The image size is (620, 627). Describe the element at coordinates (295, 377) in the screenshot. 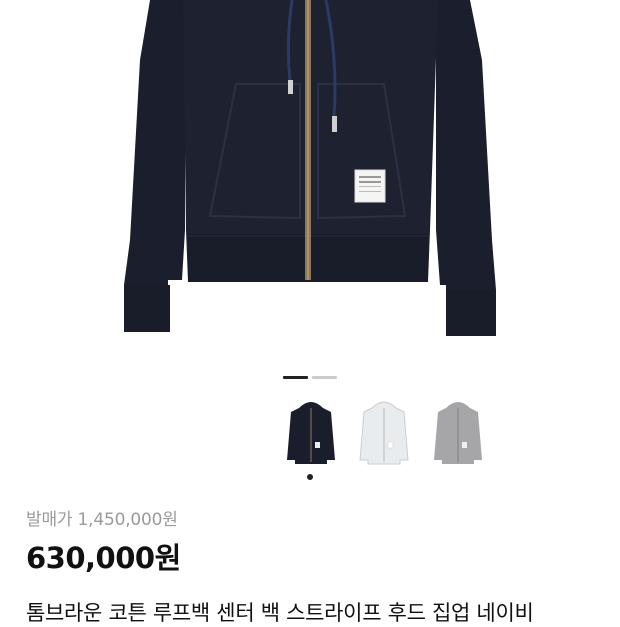

I see `carousel-indicator-active` at that location.